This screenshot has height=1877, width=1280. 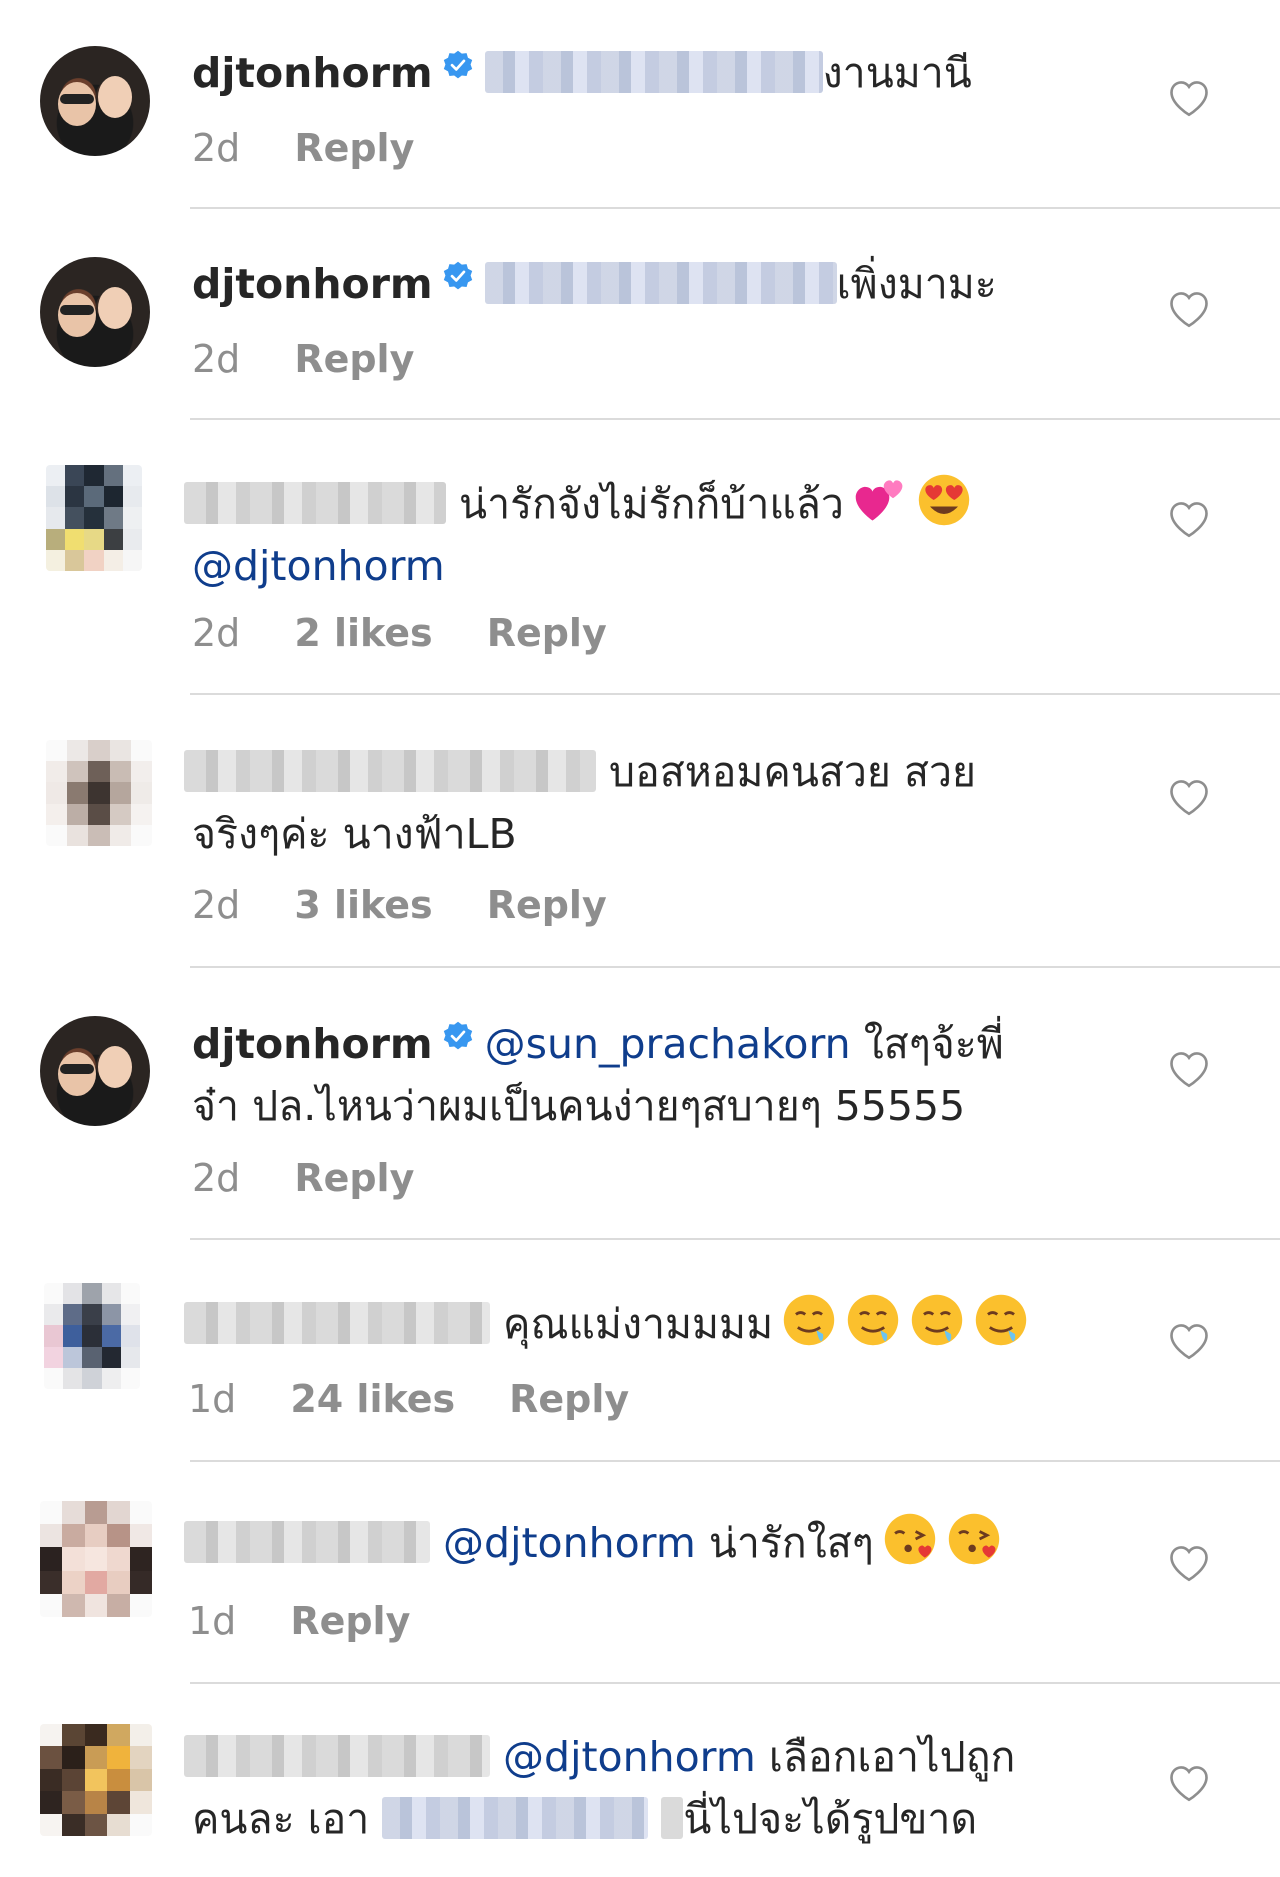 What do you see at coordinates (281, 1819) in the screenshot?
I see `comment-text: คนละ เอา` at bounding box center [281, 1819].